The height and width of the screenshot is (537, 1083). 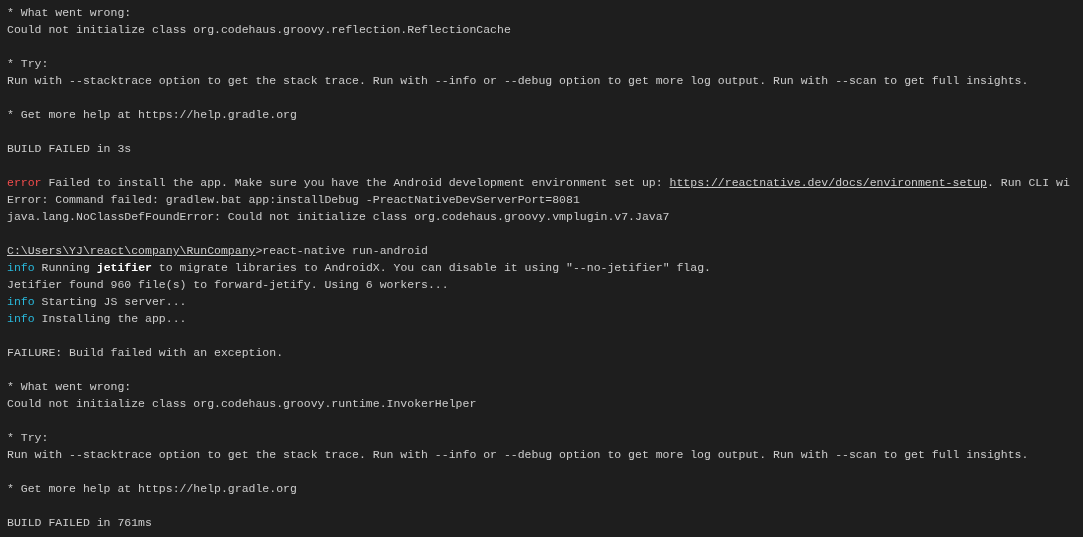 I want to click on log-text: >react-native run-android, so click(x=341, y=250).